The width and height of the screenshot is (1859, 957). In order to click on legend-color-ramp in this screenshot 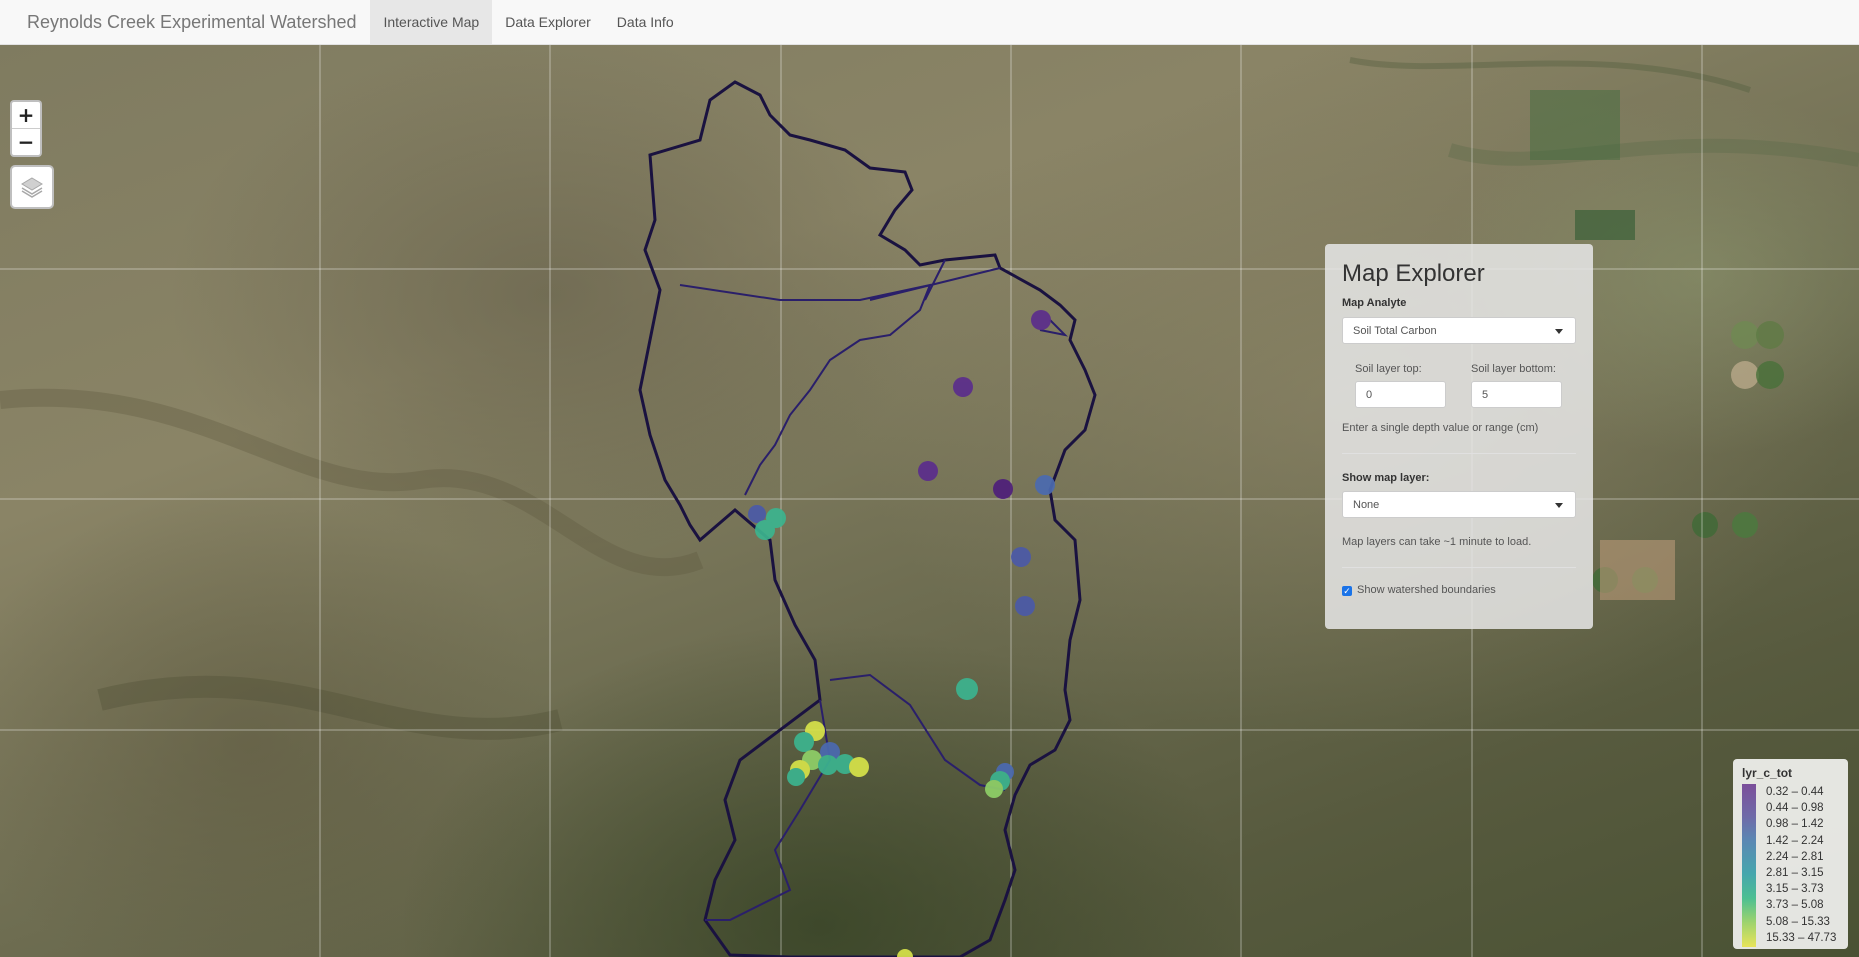, I will do `click(1749, 865)`.